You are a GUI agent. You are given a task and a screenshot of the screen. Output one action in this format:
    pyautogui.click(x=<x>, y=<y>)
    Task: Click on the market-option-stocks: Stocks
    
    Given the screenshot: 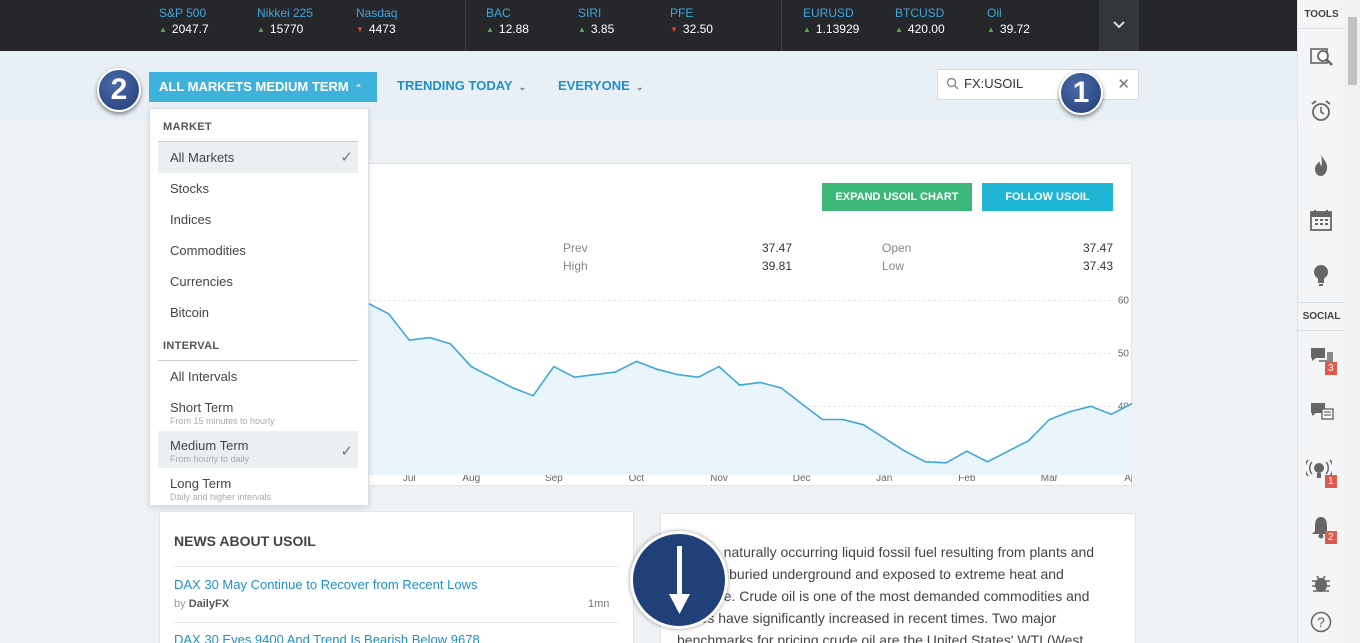 What is the action you would take?
    pyautogui.click(x=258, y=188)
    